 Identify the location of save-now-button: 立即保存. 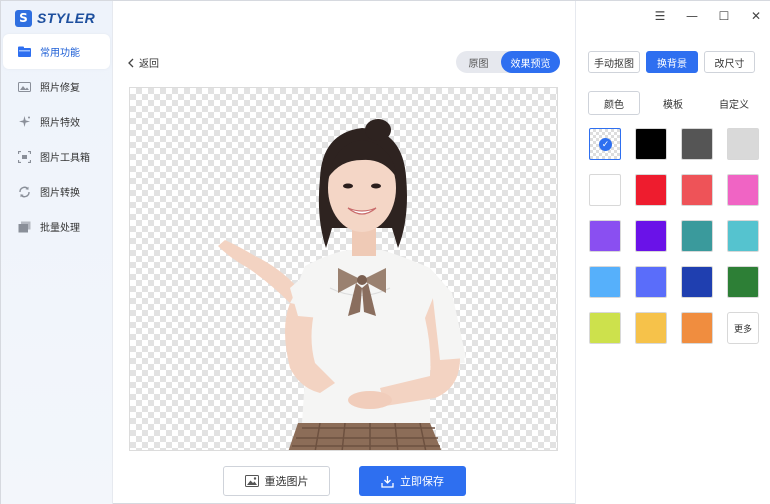
(412, 481).